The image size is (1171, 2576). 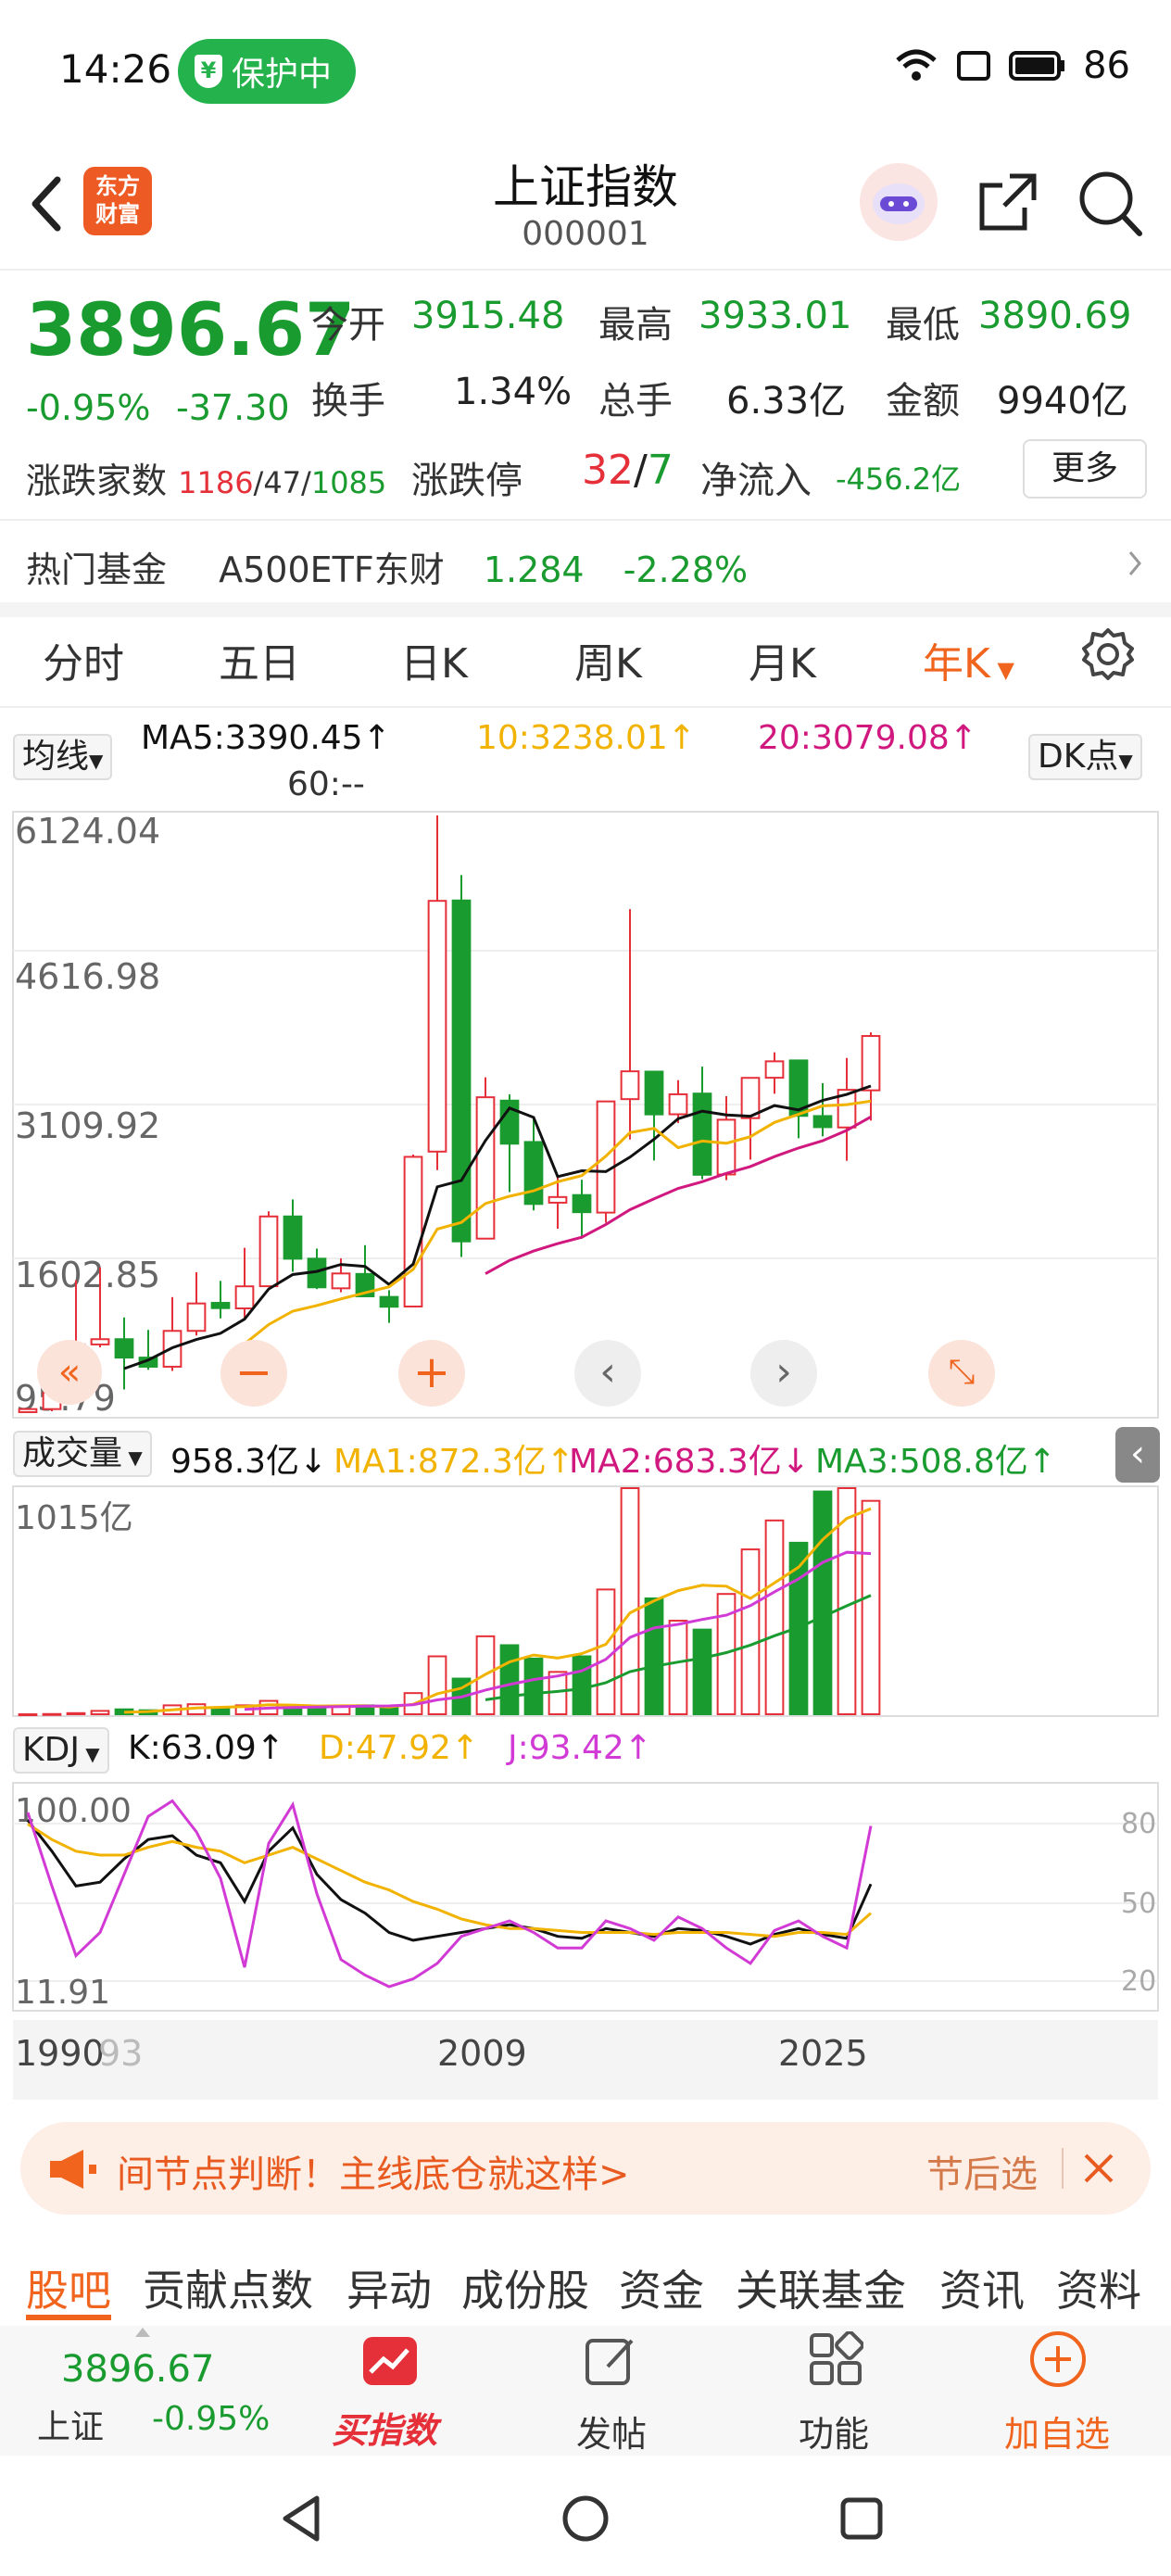 I want to click on prev-icon: ‹, so click(x=608, y=1373).